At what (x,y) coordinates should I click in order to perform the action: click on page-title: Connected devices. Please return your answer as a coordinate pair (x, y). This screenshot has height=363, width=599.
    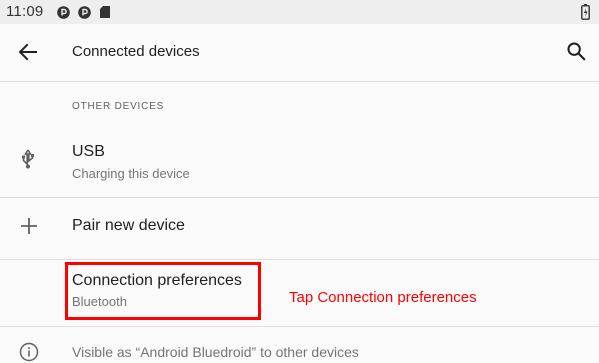
    Looking at the image, I should click on (136, 51).